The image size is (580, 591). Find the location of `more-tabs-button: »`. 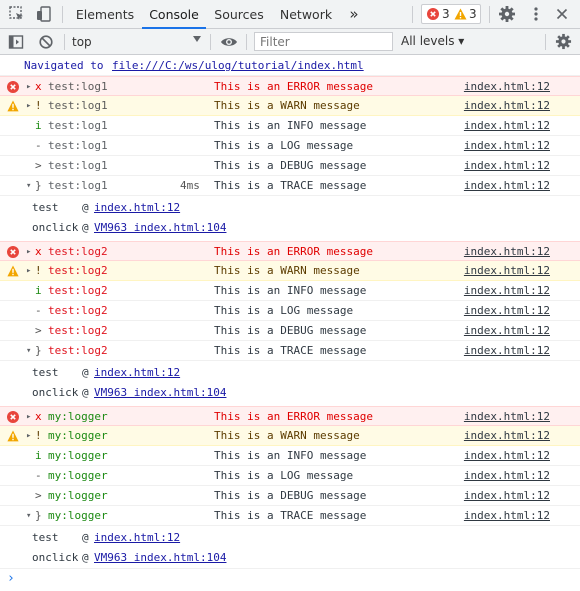

more-tabs-button: » is located at coordinates (354, 14).